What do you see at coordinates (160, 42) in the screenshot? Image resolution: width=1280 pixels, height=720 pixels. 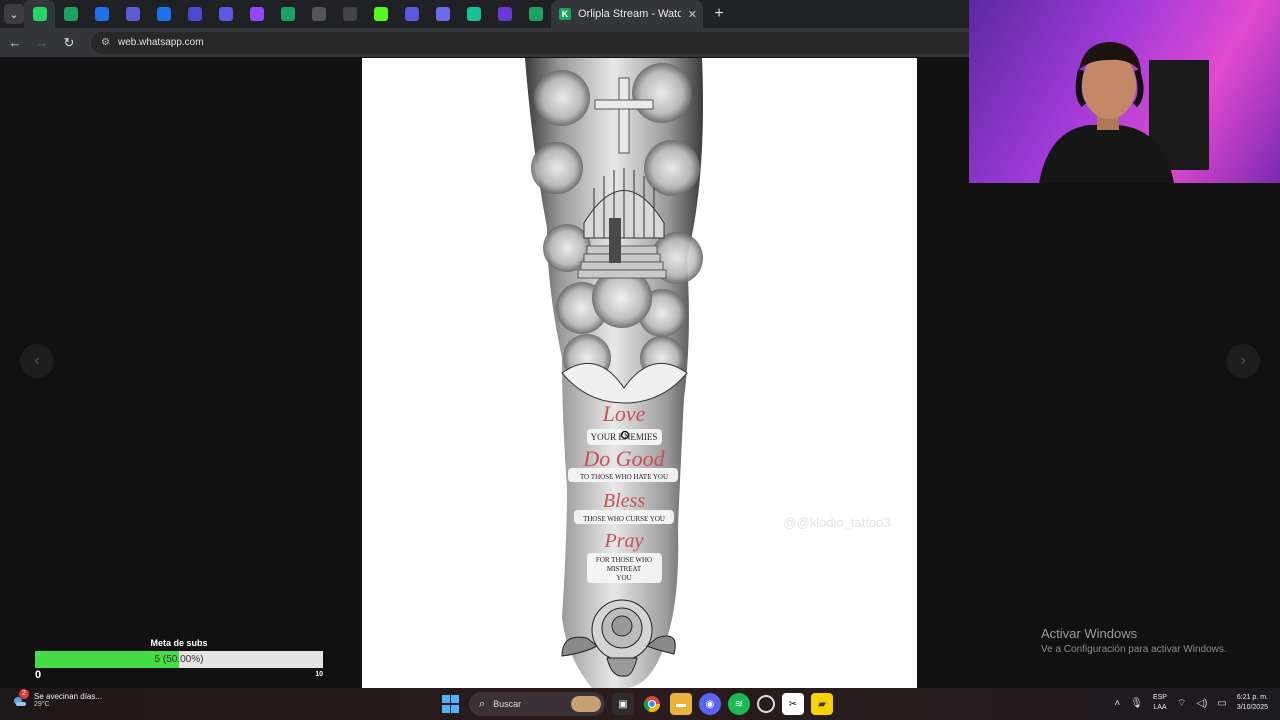 I see `url-text: web.whatsapp.com` at bounding box center [160, 42].